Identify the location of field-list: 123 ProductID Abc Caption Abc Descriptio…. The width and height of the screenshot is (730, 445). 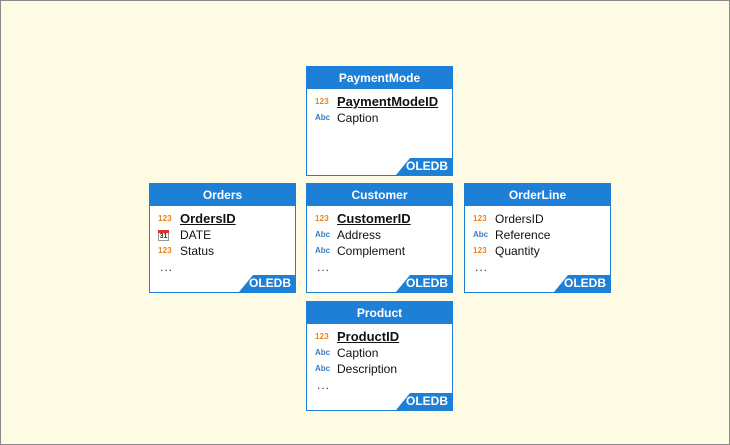
(379, 358).